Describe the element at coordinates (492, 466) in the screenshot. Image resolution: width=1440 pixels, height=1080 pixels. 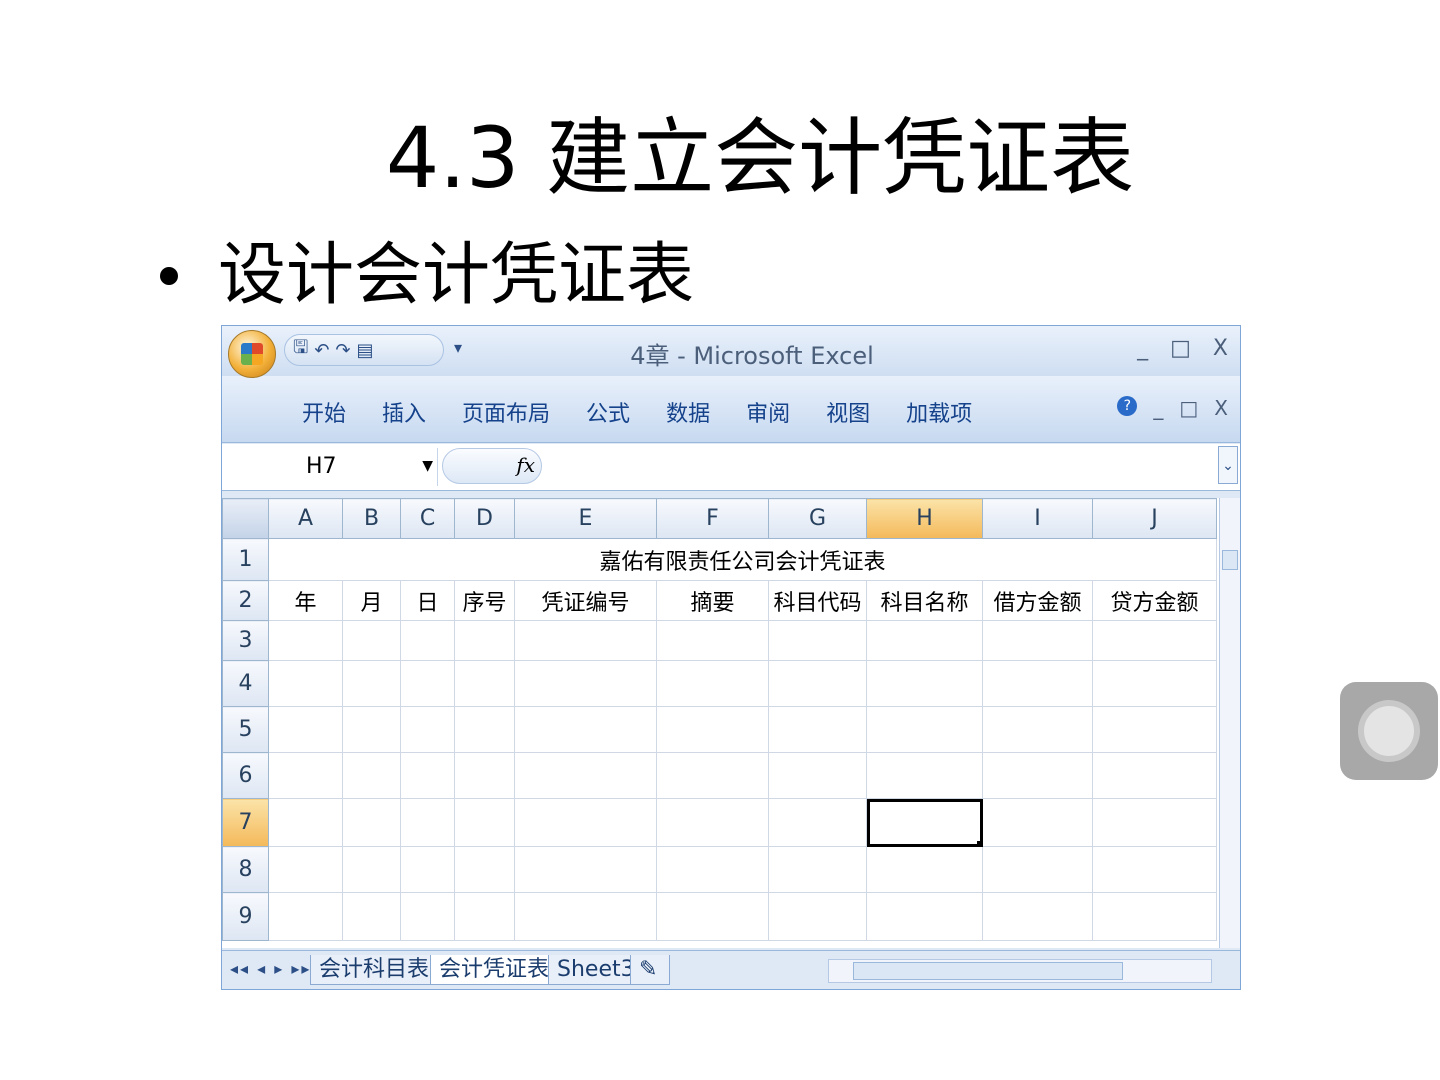
I see `insert-function-button: fx` at that location.